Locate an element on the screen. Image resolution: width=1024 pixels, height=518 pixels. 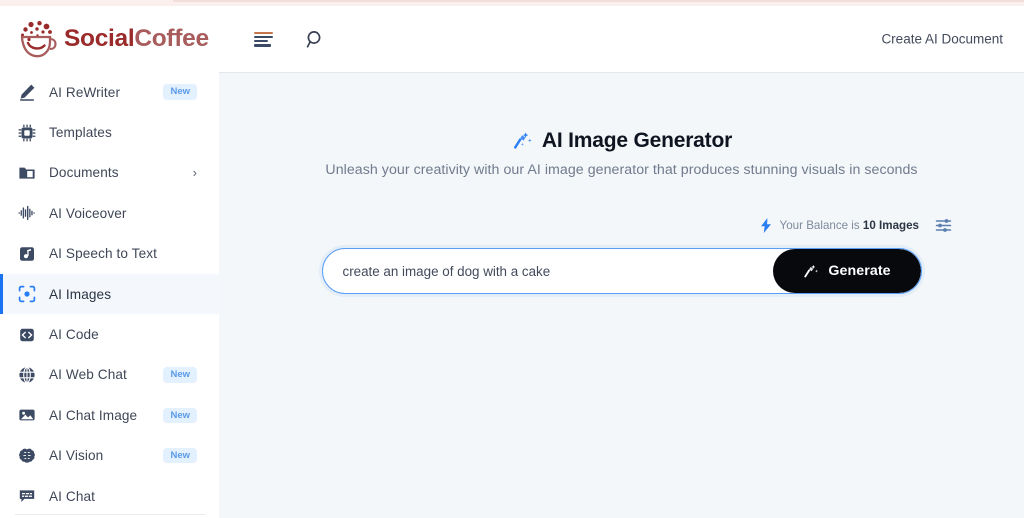
create-ai-document-button: Create AI Document is located at coordinates (942, 39).